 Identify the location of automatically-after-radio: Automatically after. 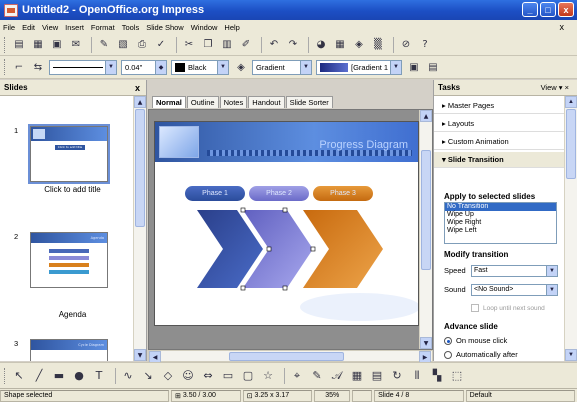
(481, 354).